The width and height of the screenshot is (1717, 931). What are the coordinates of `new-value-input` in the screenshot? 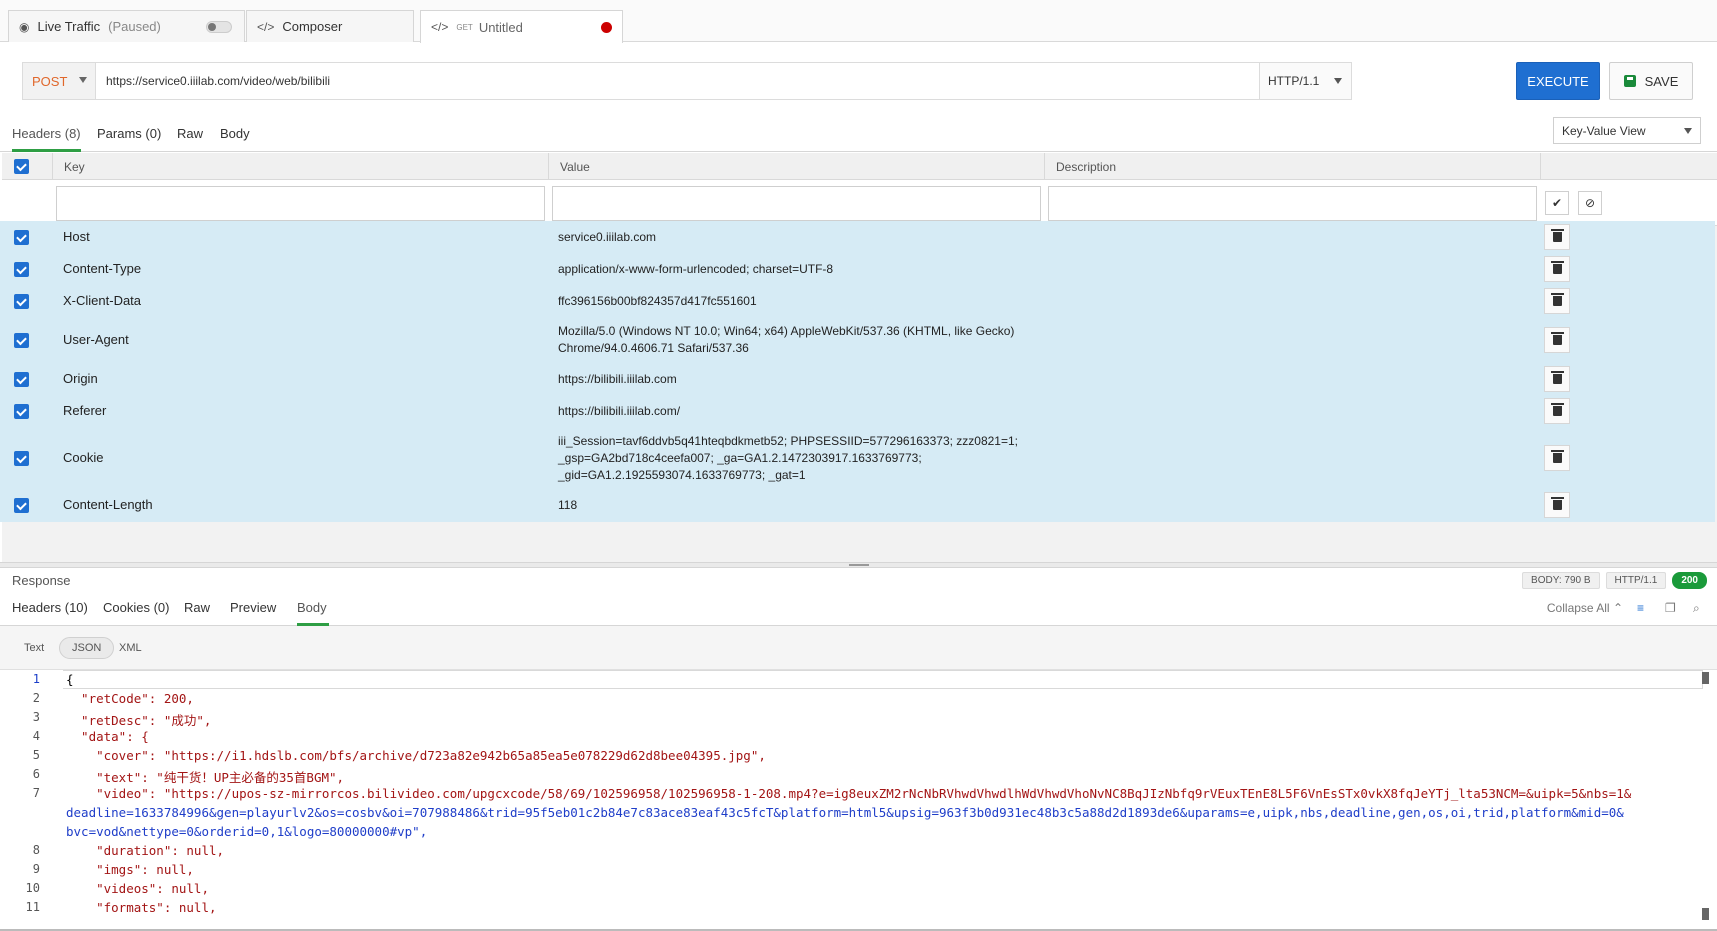 It's located at (796, 203).